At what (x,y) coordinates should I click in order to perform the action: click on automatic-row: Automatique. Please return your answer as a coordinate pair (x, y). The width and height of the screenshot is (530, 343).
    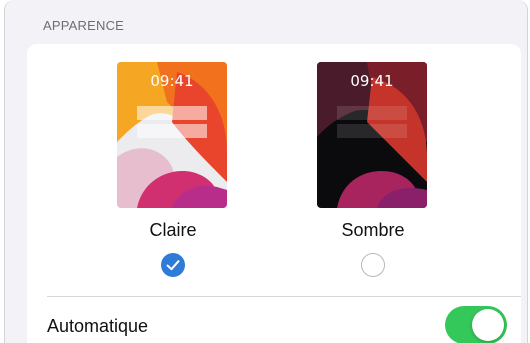
    Looking at the image, I should click on (277, 324).